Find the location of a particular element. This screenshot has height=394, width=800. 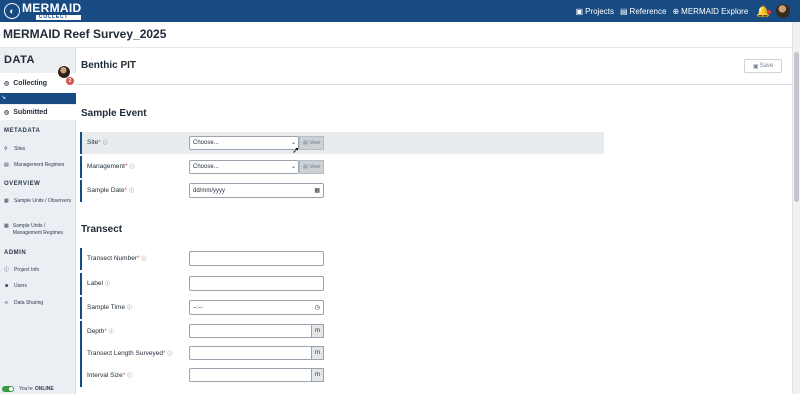

sample-event-heading: Sample Event is located at coordinates (114, 113).